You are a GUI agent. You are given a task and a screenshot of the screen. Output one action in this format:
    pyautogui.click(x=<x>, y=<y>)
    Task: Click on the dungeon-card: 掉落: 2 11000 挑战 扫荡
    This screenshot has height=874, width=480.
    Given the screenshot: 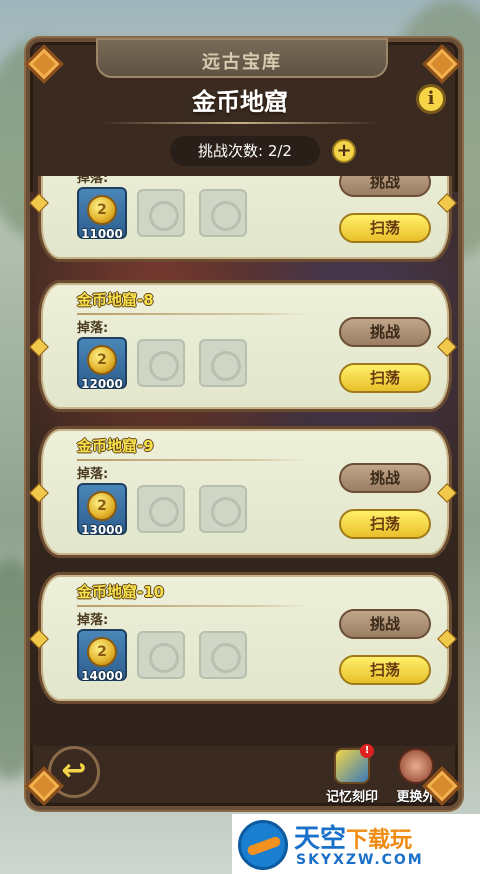 What is the action you would take?
    pyautogui.click(x=245, y=219)
    